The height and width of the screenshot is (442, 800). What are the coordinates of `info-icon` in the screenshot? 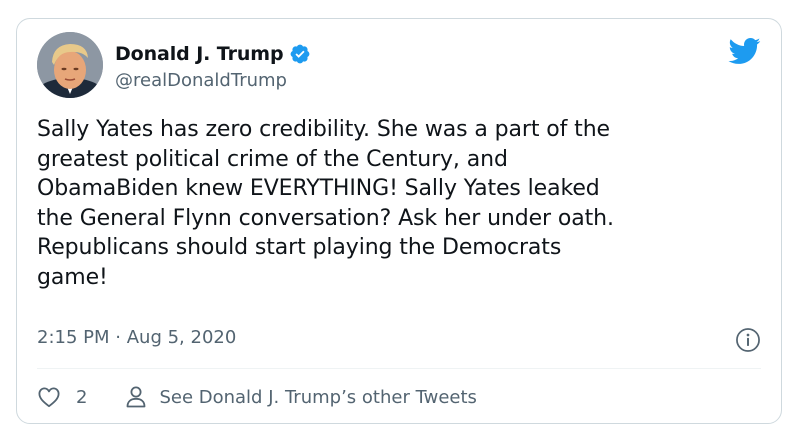 It's located at (748, 340).